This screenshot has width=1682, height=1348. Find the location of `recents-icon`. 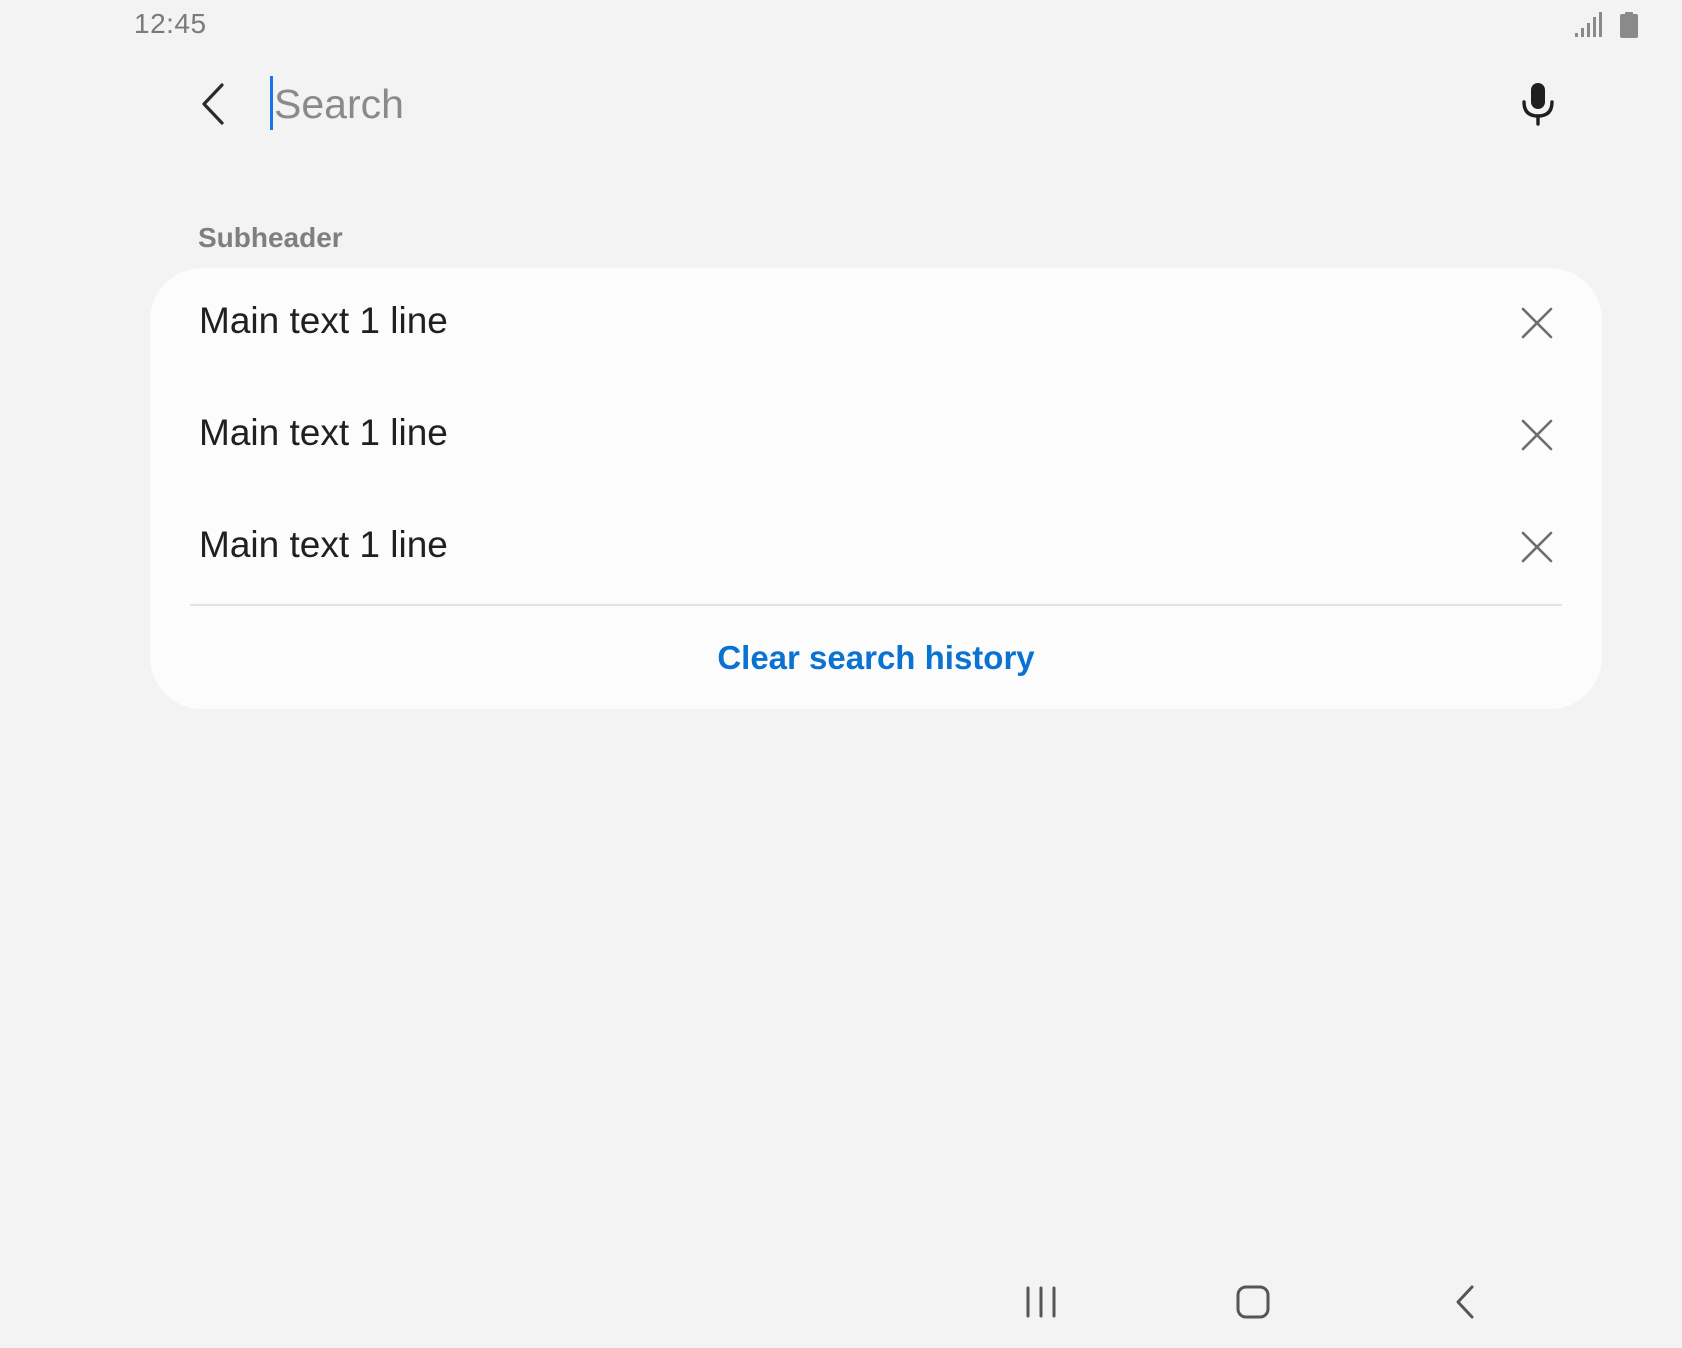

recents-icon is located at coordinates (1041, 1302).